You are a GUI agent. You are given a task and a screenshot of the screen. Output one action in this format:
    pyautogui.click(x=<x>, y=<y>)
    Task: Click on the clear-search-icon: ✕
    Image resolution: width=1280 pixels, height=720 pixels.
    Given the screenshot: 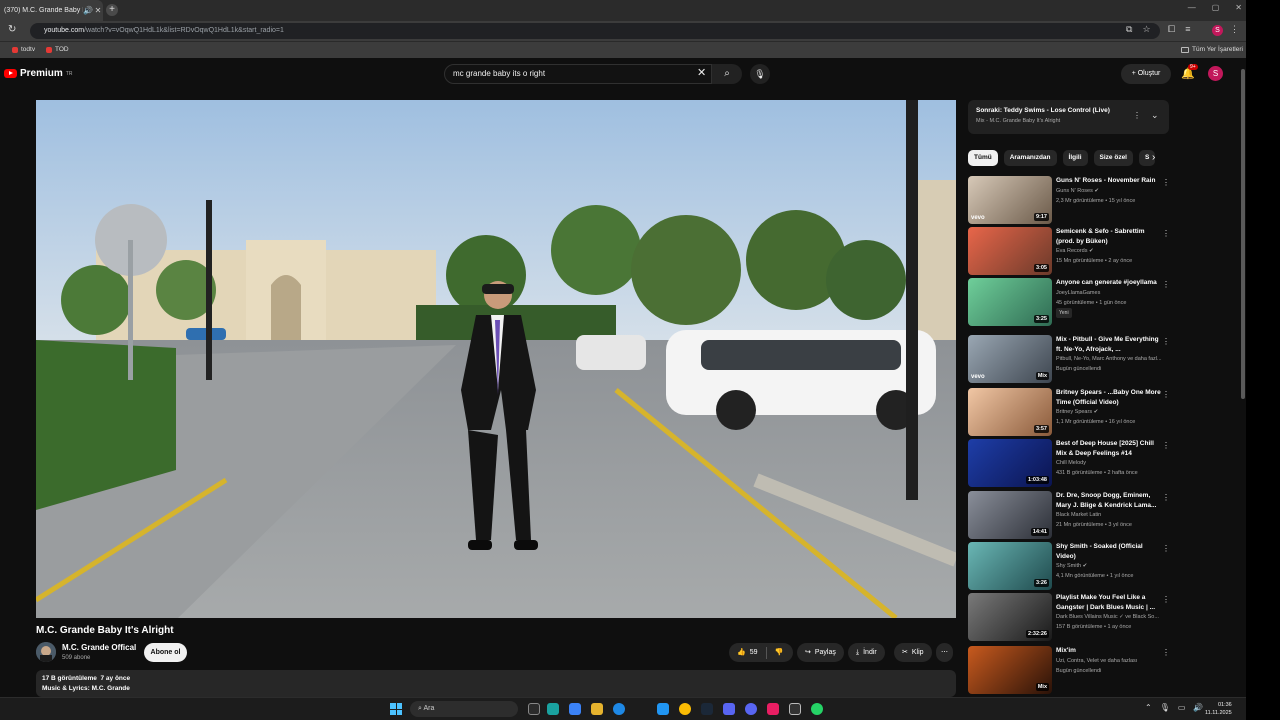 What is the action you would take?
    pyautogui.click(x=701, y=73)
    